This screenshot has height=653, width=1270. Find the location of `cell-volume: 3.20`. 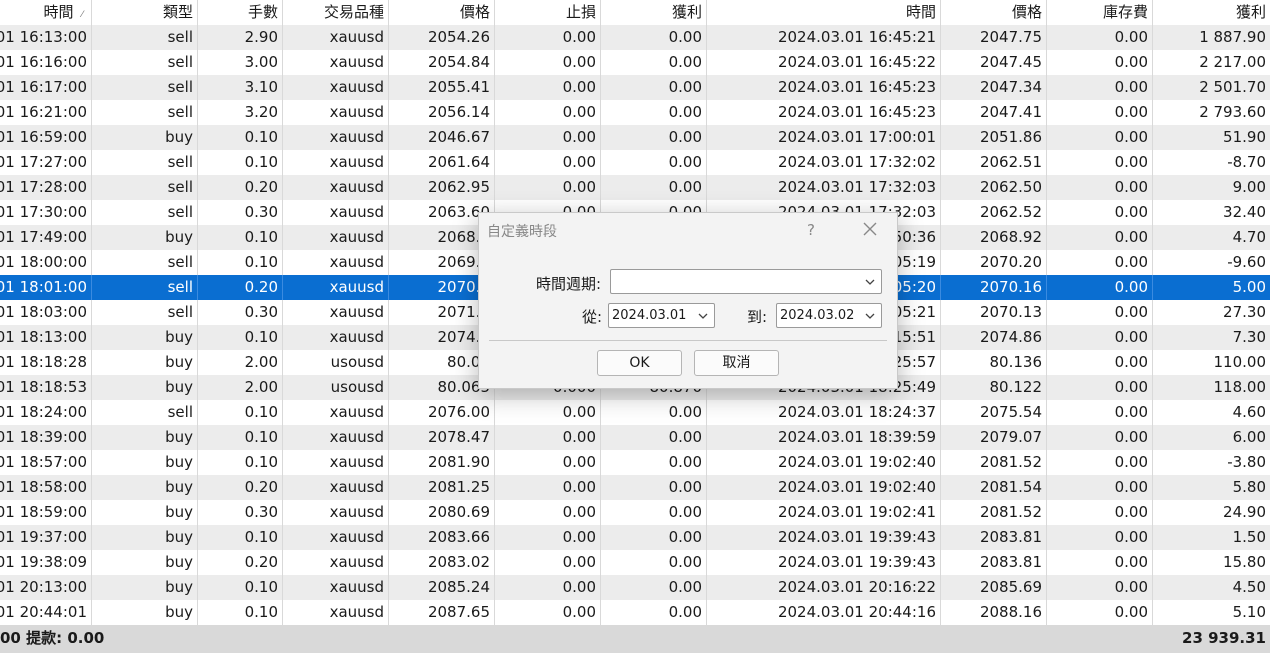

cell-volume: 3.20 is located at coordinates (240, 112).